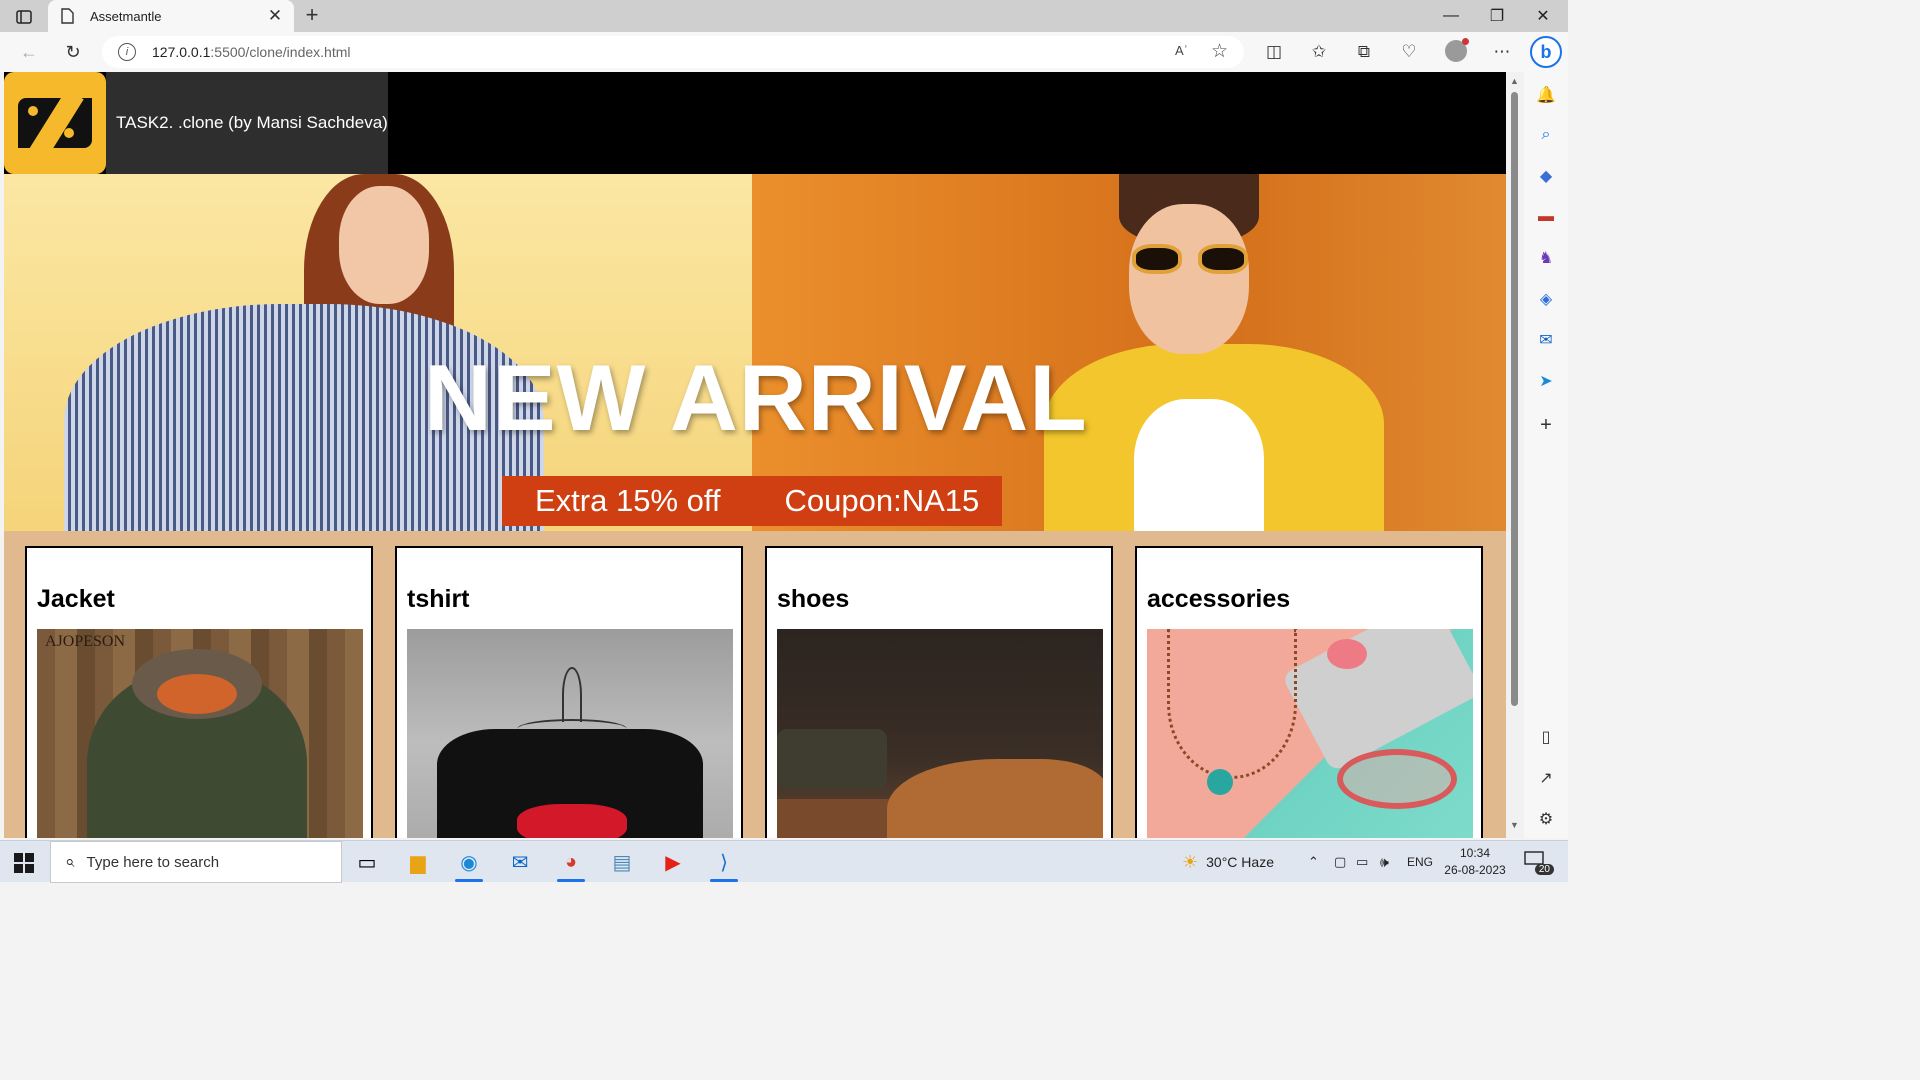  What do you see at coordinates (1546, 217) in the screenshot?
I see `toolbox-icon: ▬` at bounding box center [1546, 217].